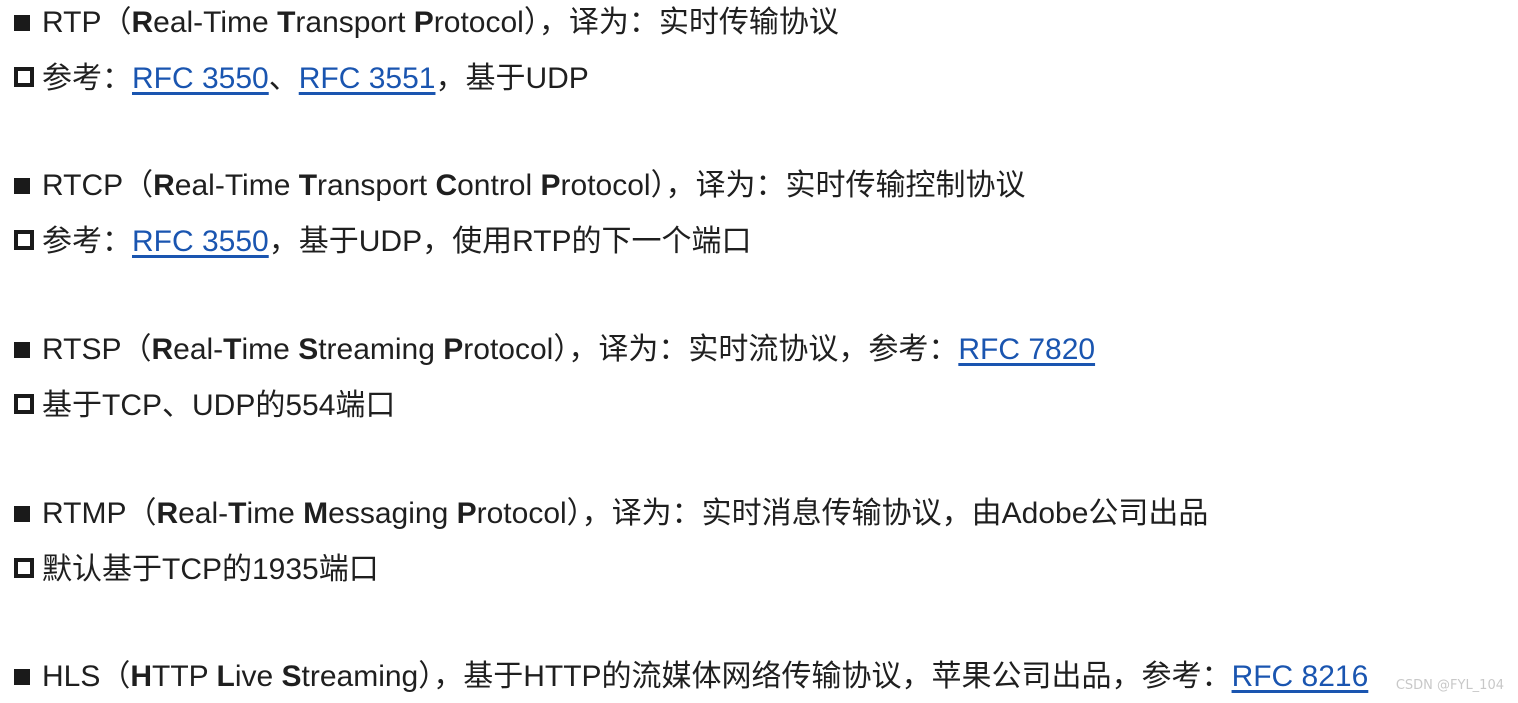 This screenshot has height=703, width=1518. Describe the element at coordinates (1026, 349) in the screenshot. I see `rfc-7820-link: RFC 7820` at that location.